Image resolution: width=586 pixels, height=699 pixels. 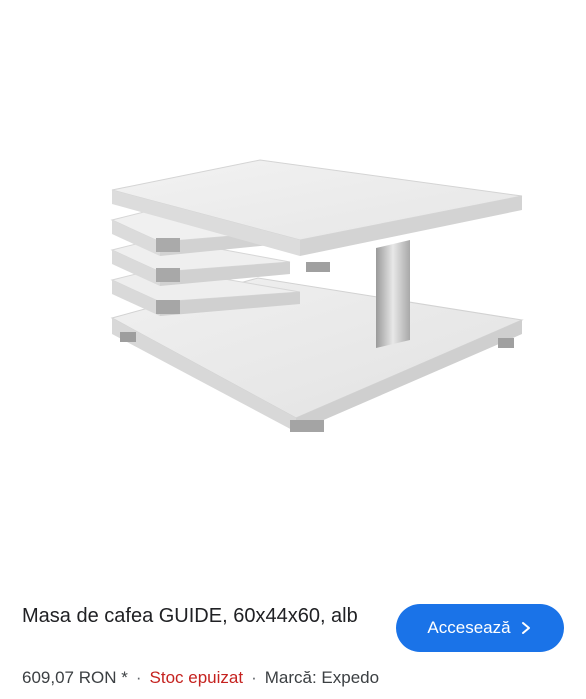 I want to click on product-title: Masa de cafea GUIDE, 60x44x60, alb, so click(x=202, y=616).